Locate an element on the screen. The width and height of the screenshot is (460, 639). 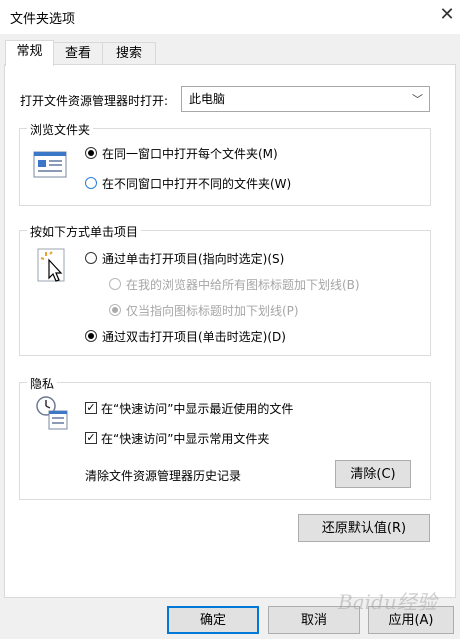
clear-history-button: 清除(C) is located at coordinates (373, 474).